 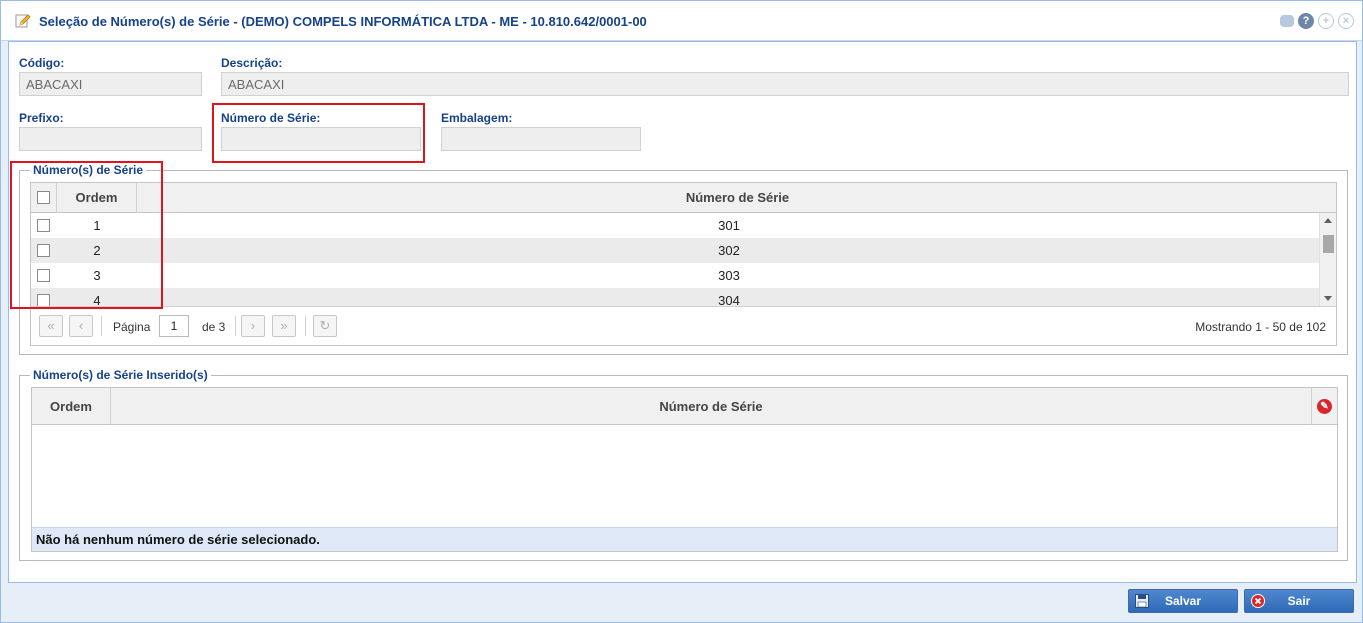 What do you see at coordinates (23, 21) in the screenshot?
I see `edit-pencil-icon` at bounding box center [23, 21].